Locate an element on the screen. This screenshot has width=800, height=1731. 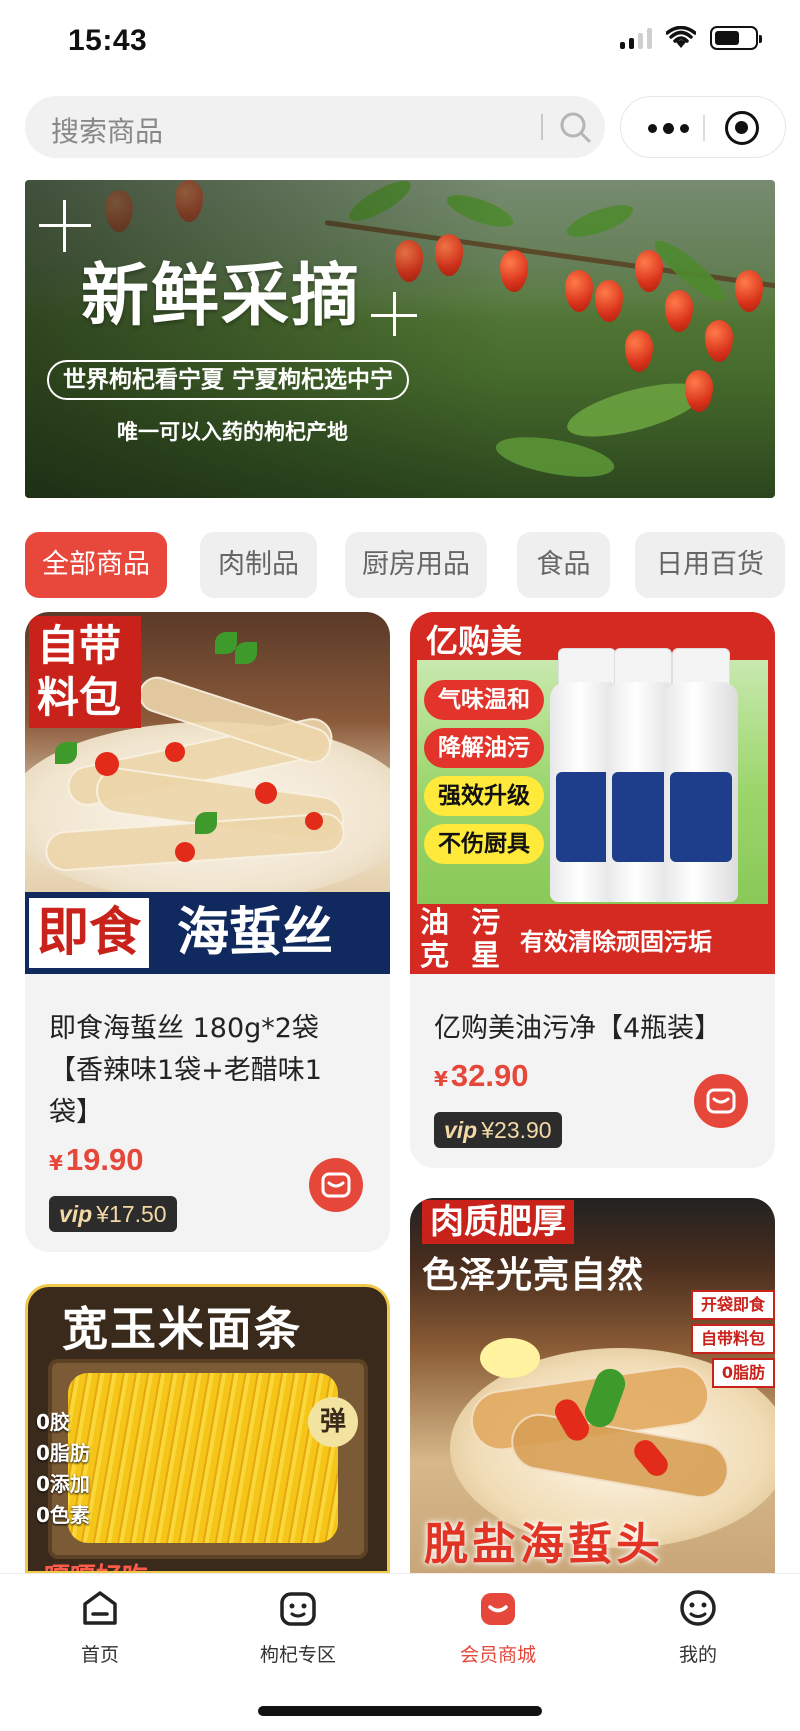
member-mall-icon is located at coordinates (498, 1609).